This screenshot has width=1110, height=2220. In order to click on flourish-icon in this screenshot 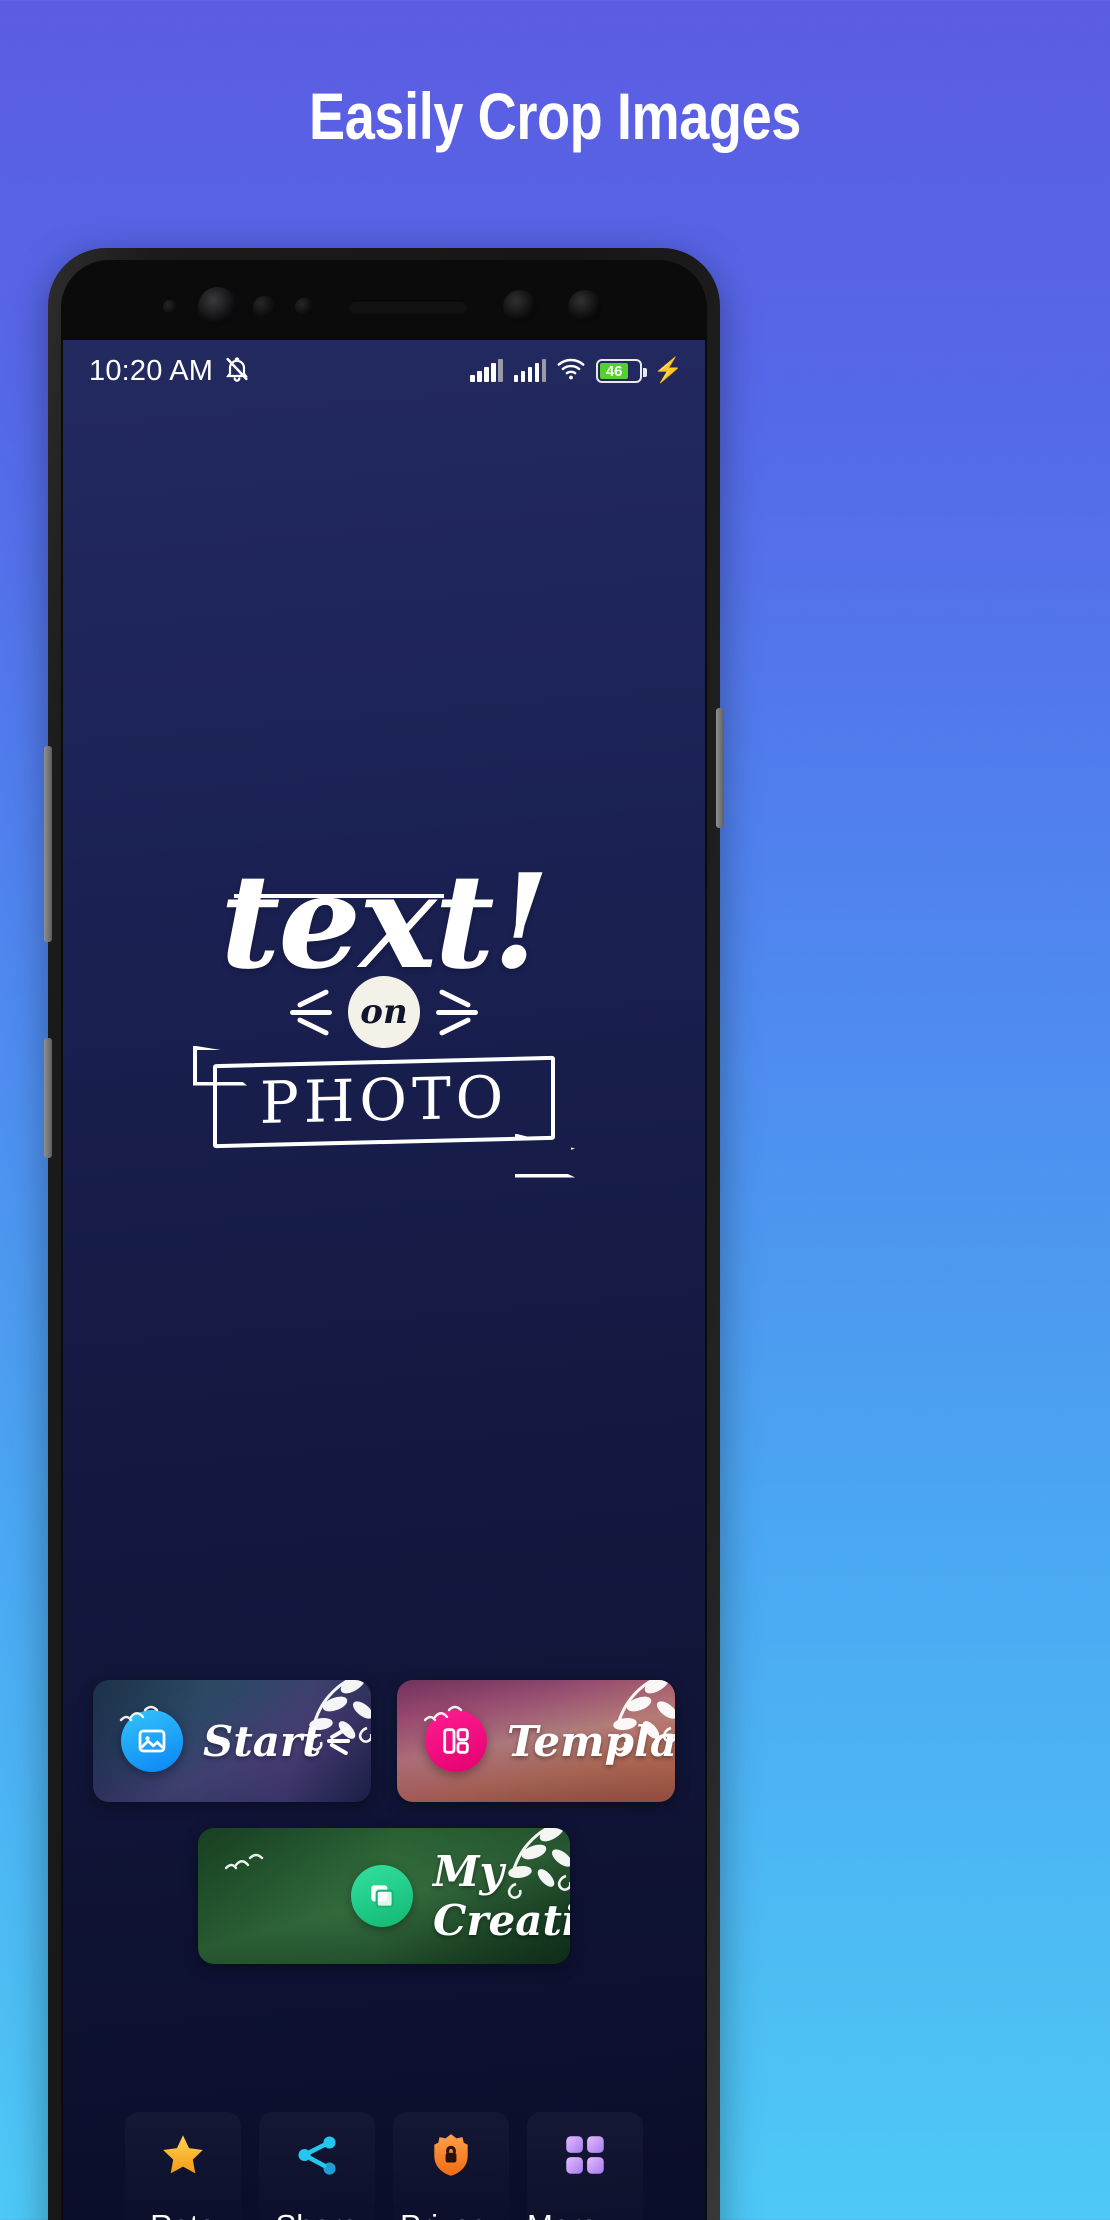, I will do `click(338, 1741)`.